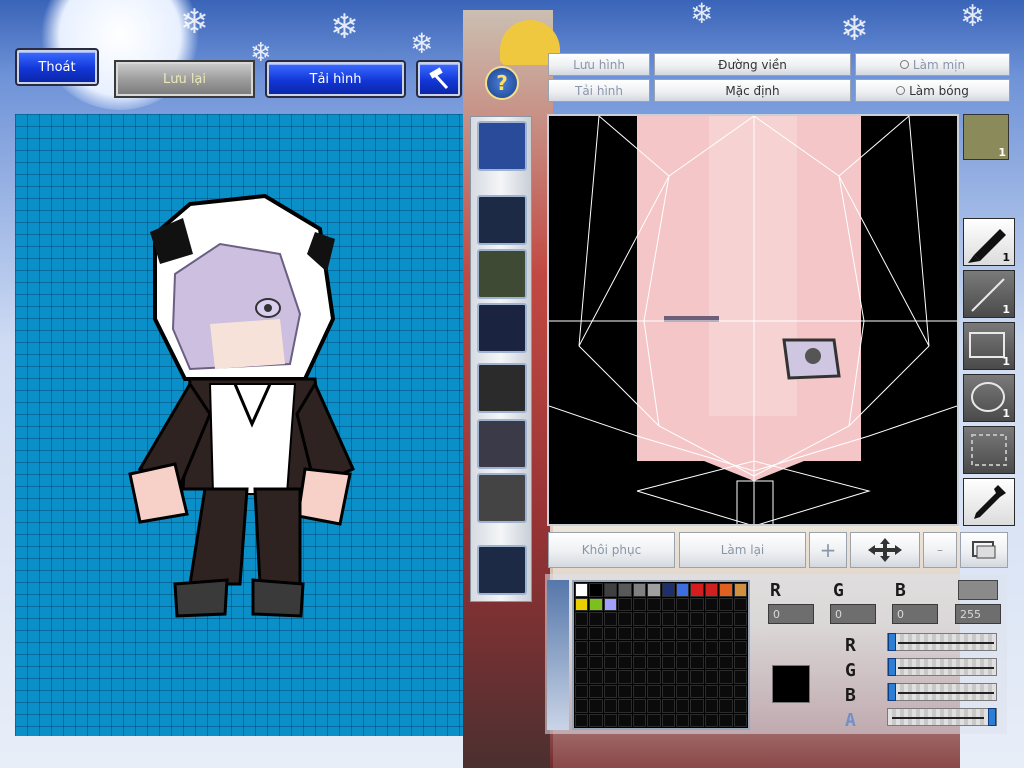  Describe the element at coordinates (942, 717) in the screenshot. I see `alpha-slider` at that location.